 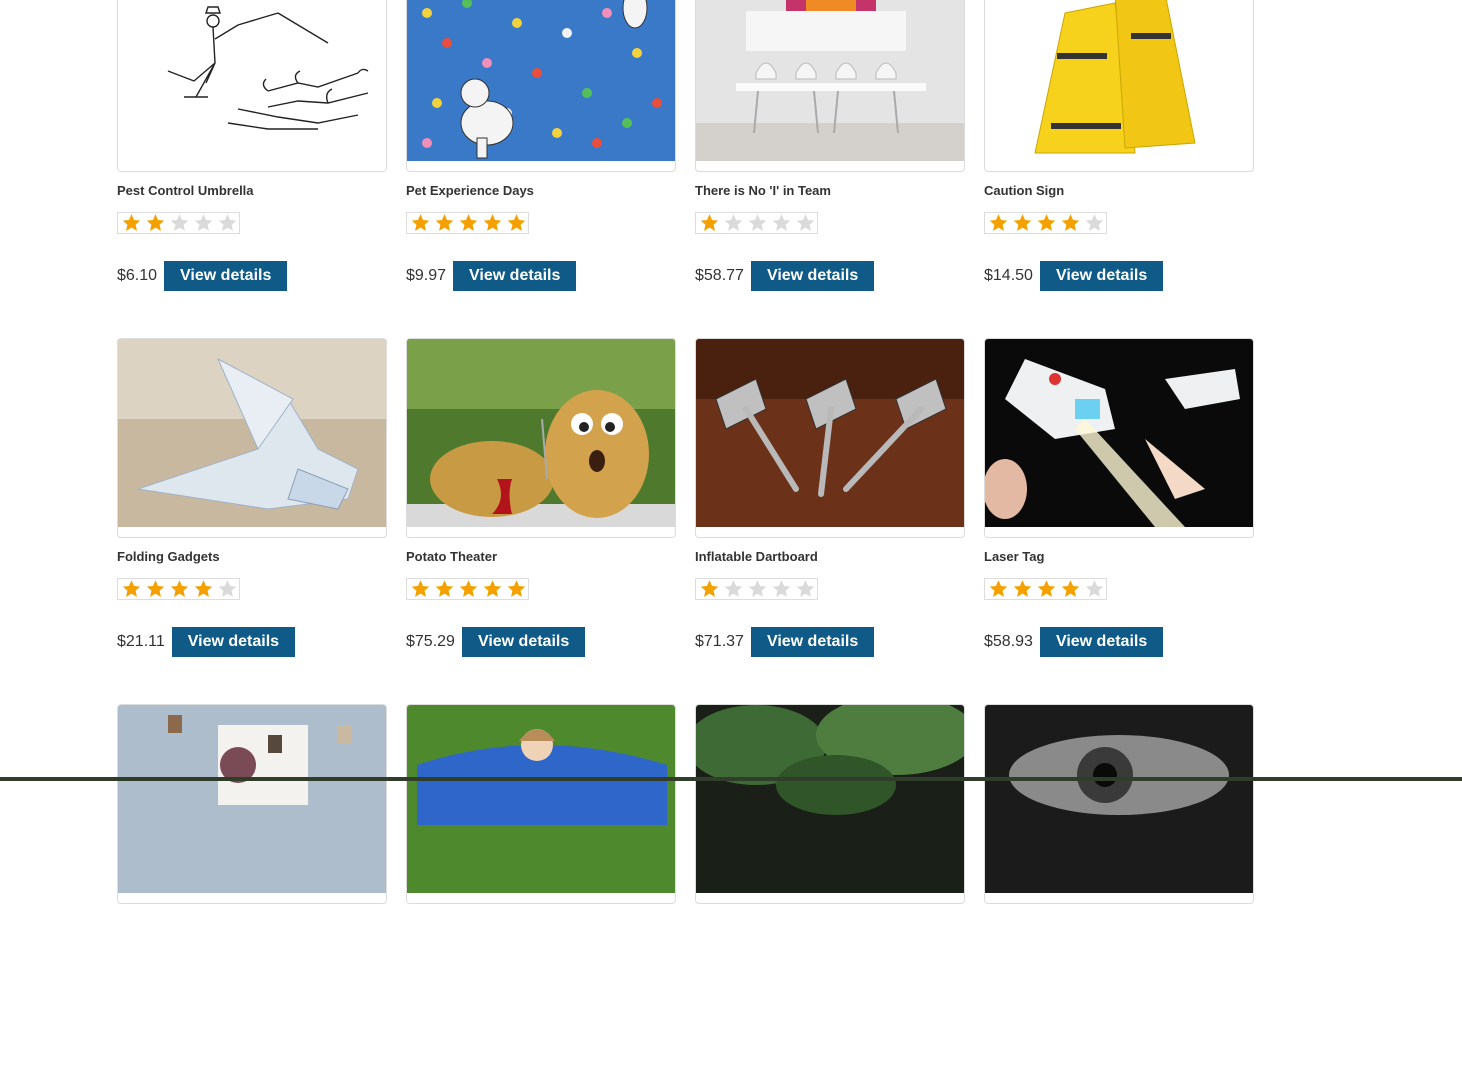 I want to click on product-card: Inflatable Dartboard $71.37 View details, so click(x=830, y=521).